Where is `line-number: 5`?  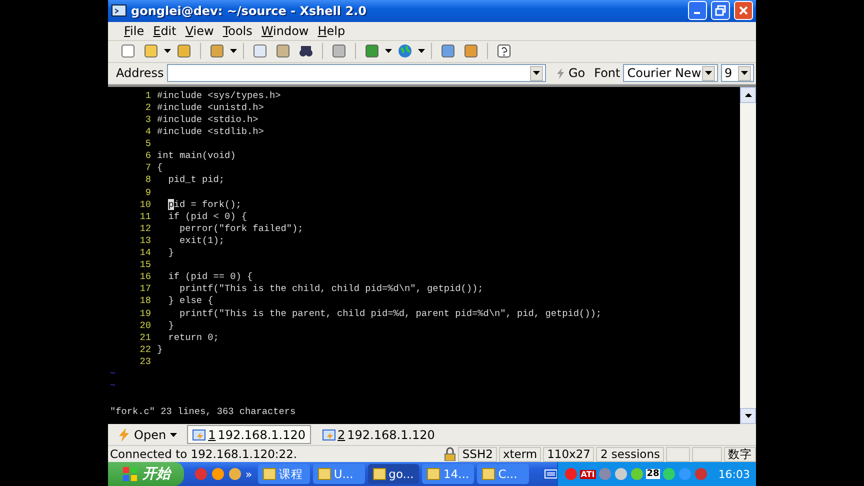
line-number: 5 is located at coordinates (147, 144).